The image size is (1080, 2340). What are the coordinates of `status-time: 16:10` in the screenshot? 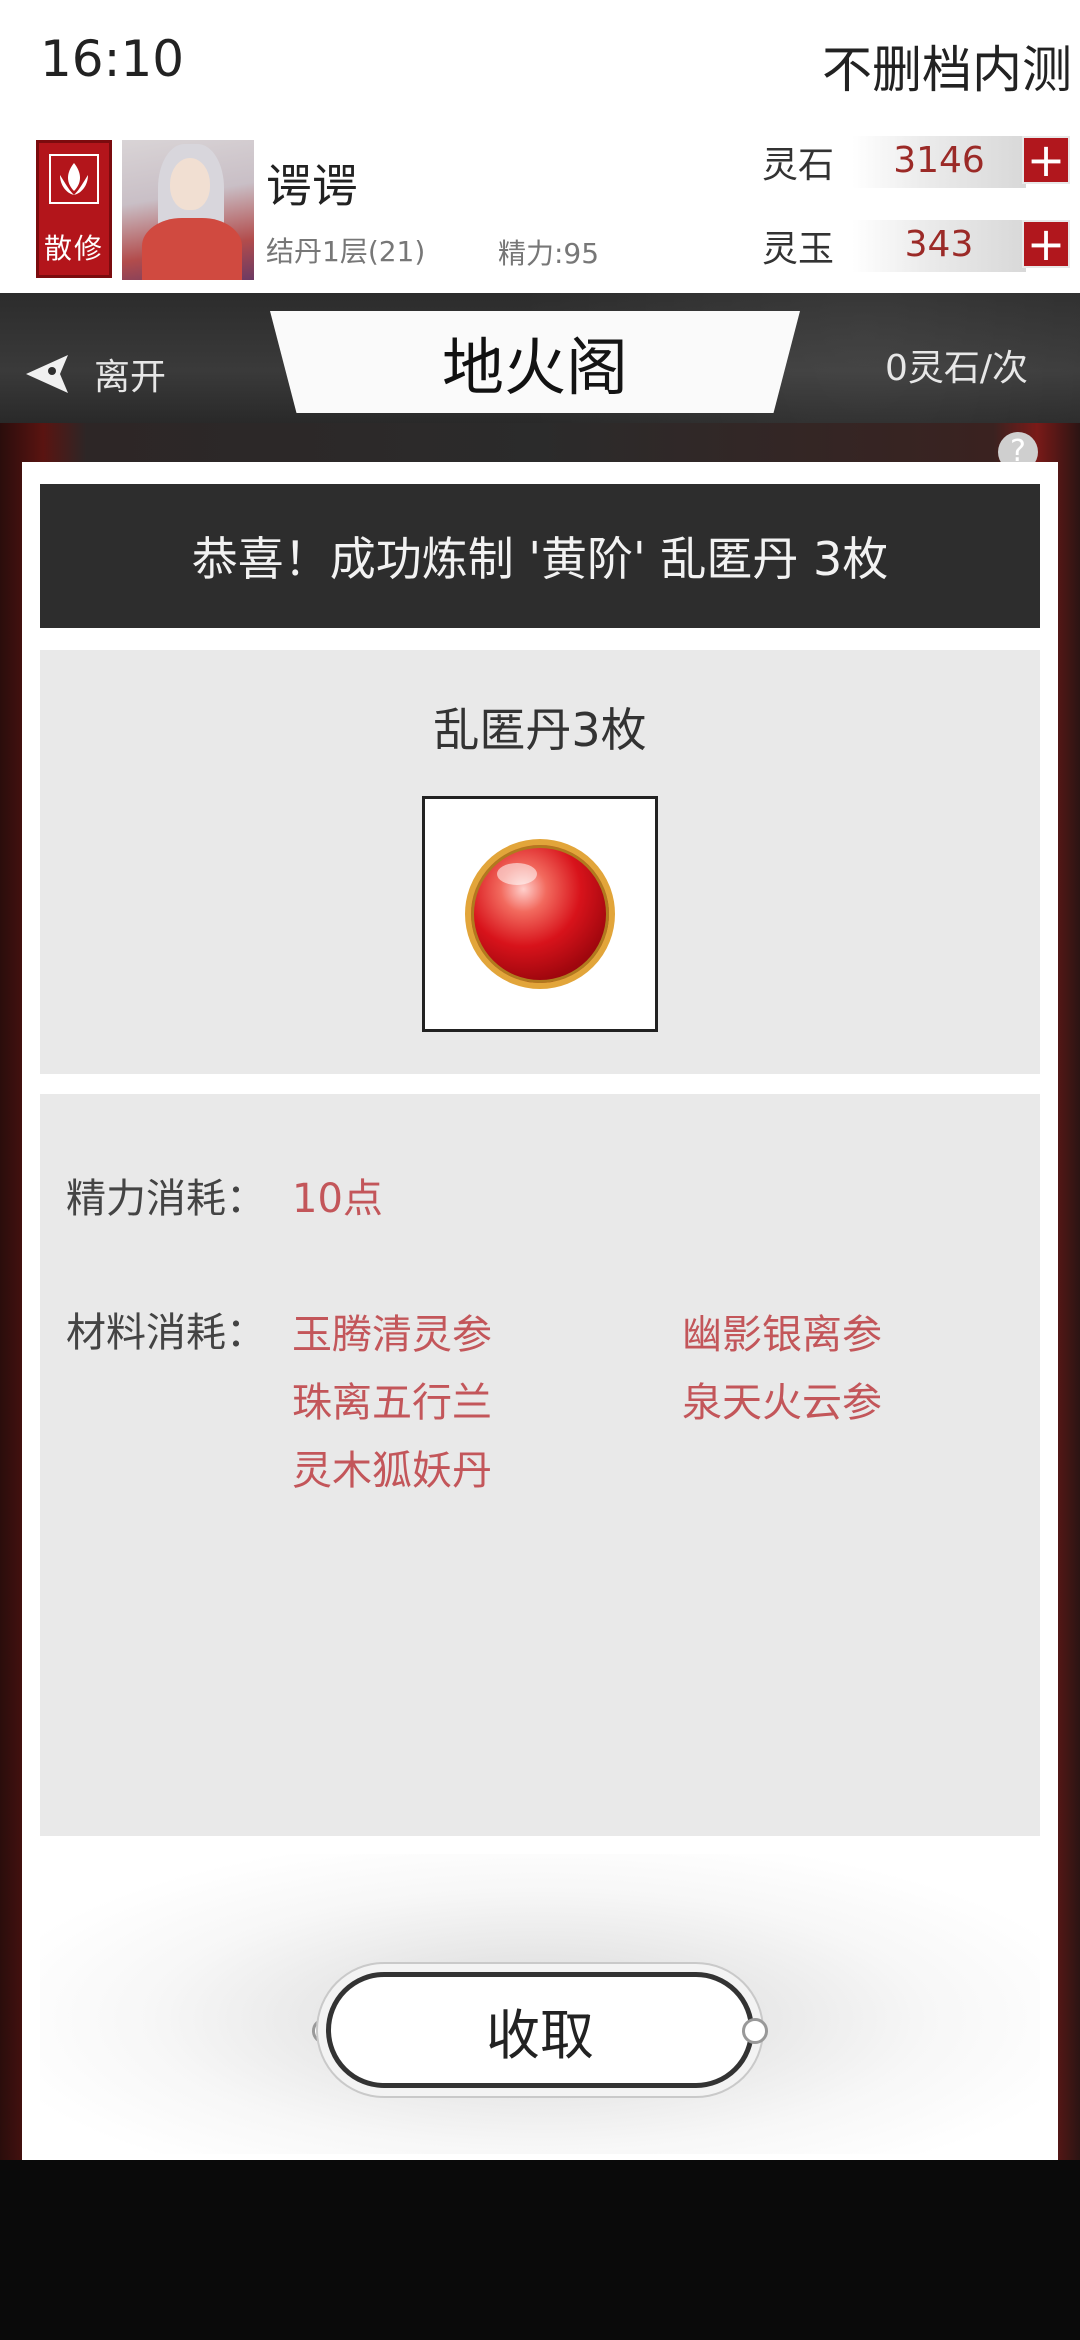 It's located at (112, 59).